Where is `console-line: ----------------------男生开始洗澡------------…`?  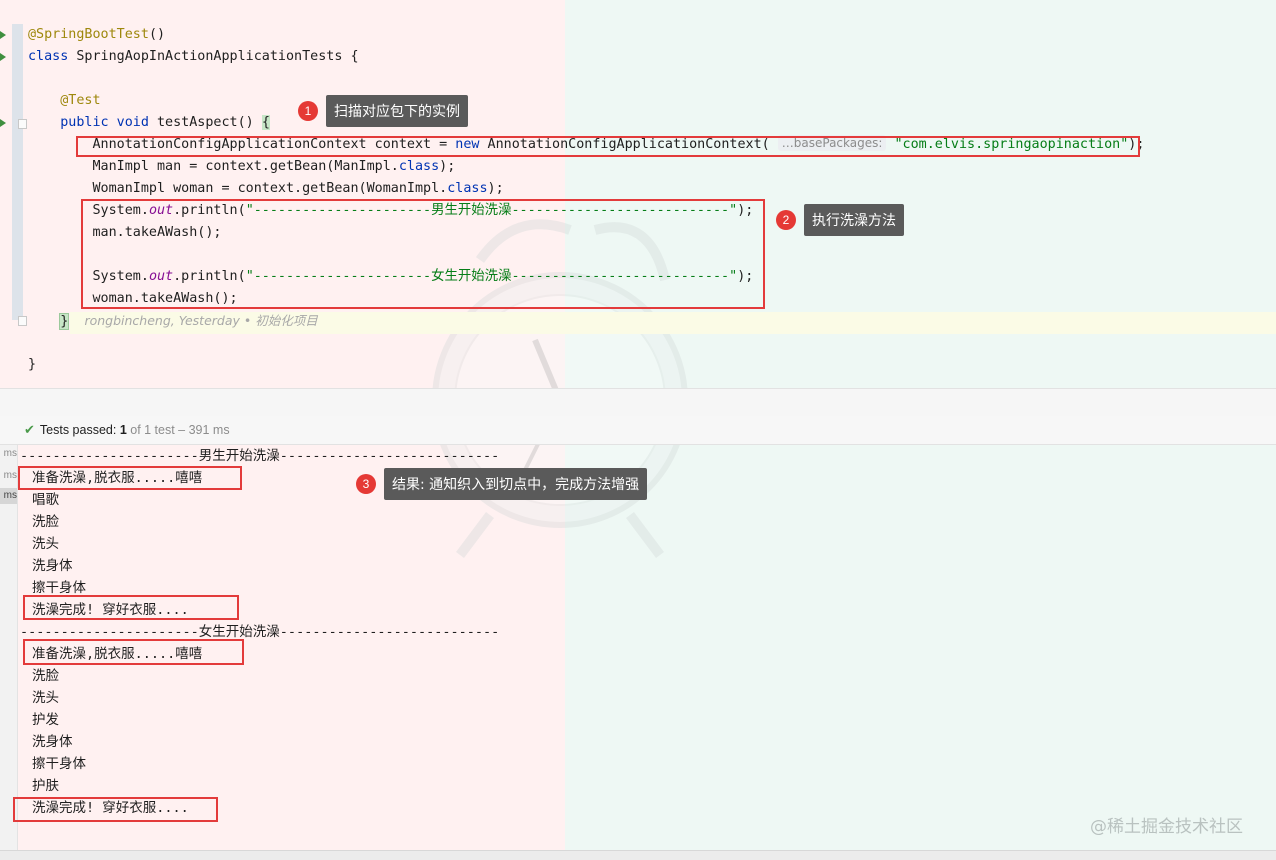 console-line: ----------------------男生开始洗澡------------… is located at coordinates (260, 456).